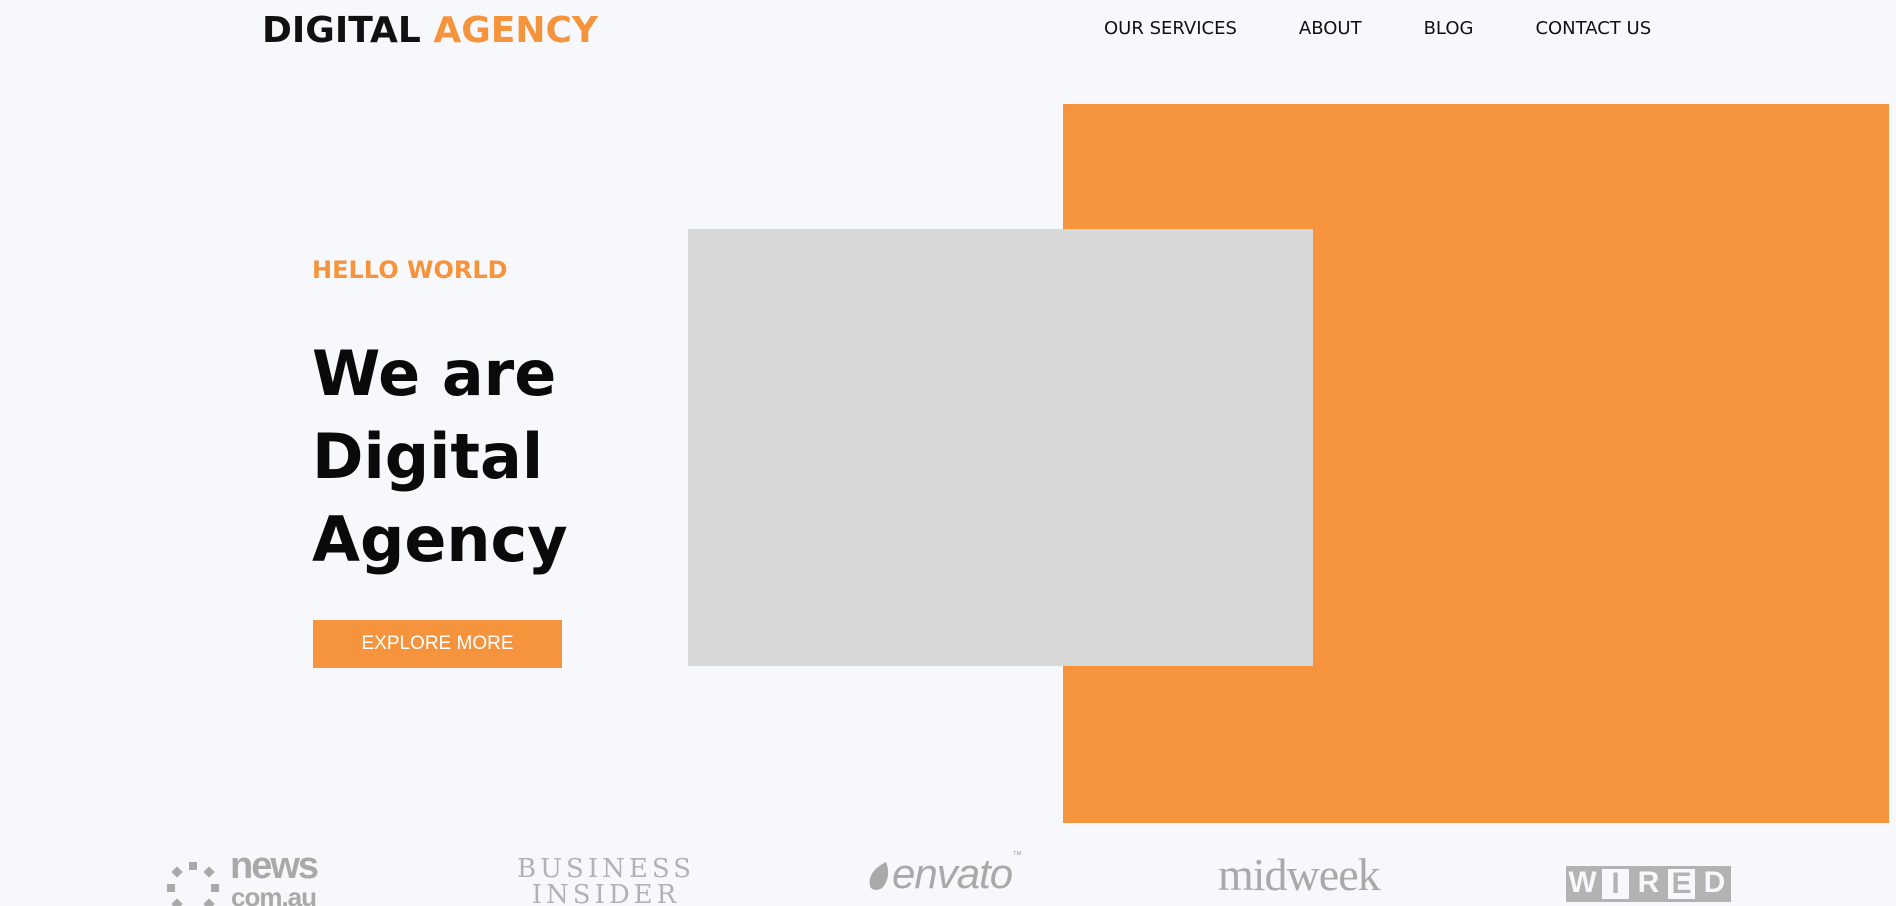 The height and width of the screenshot is (906, 1896). I want to click on nav-about: ABOUT, so click(1330, 28).